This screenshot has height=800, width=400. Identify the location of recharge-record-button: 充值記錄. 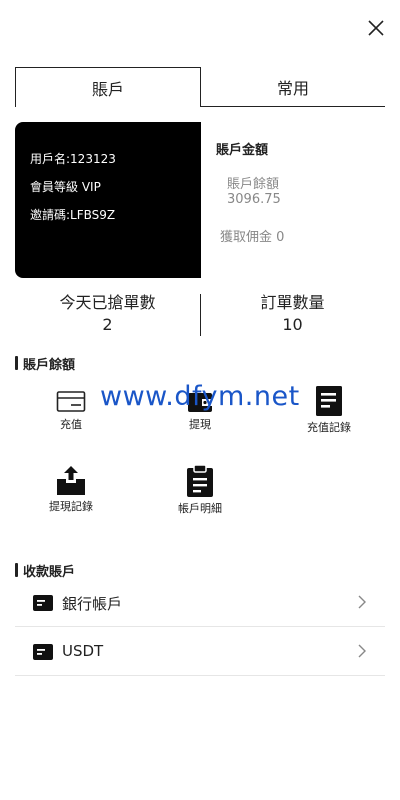
(329, 410).